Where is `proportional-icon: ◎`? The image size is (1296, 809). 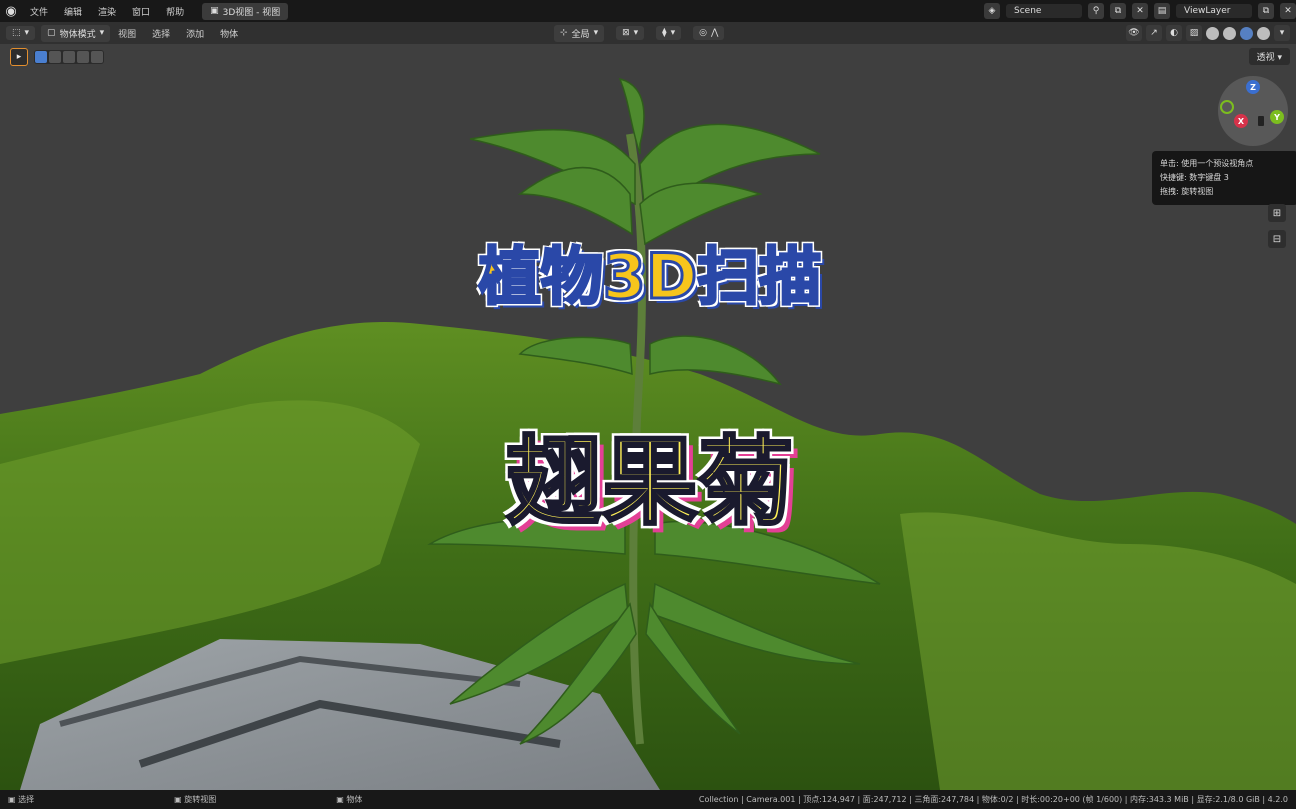
proportional-icon: ◎ is located at coordinates (703, 33).